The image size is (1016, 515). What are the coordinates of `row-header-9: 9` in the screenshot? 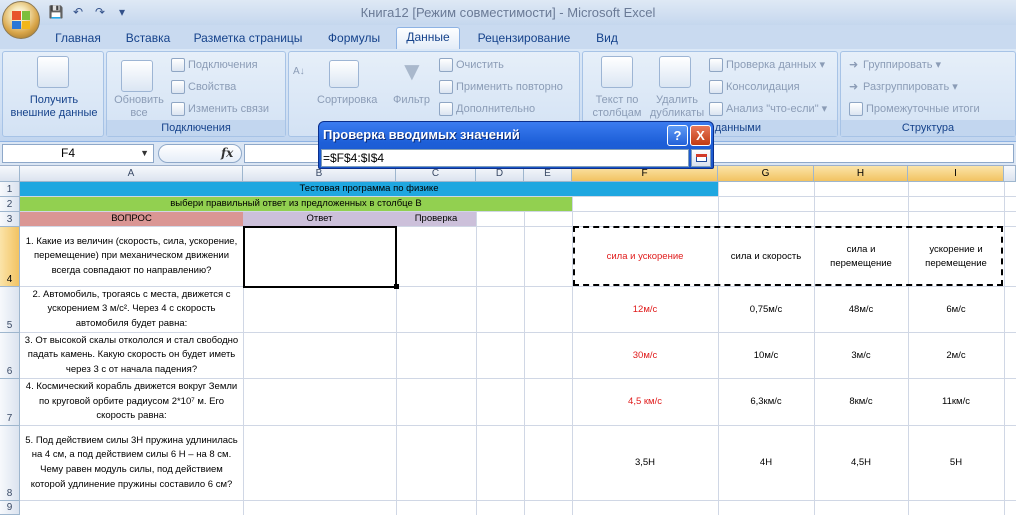 It's located at (10, 508).